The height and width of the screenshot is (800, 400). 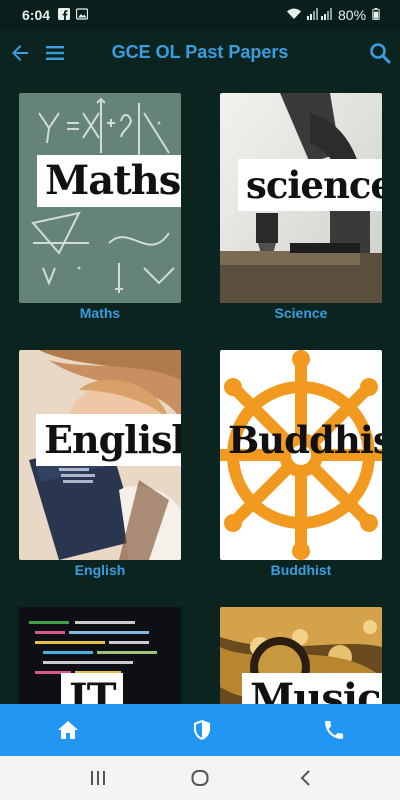 I want to click on shield-icon, so click(x=202, y=730).